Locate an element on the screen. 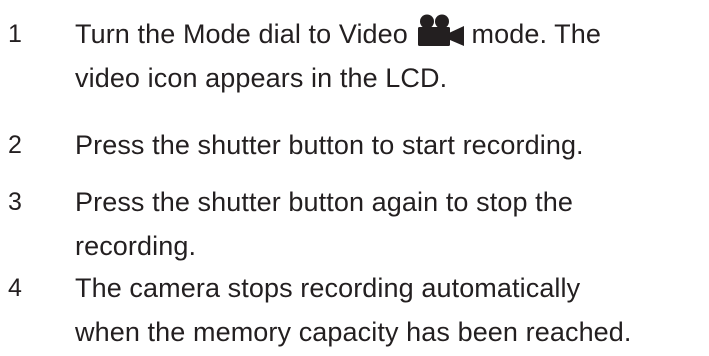 The image size is (709, 356). step-text-line: Turn the Mode dial to Video is located at coordinates (241, 34).